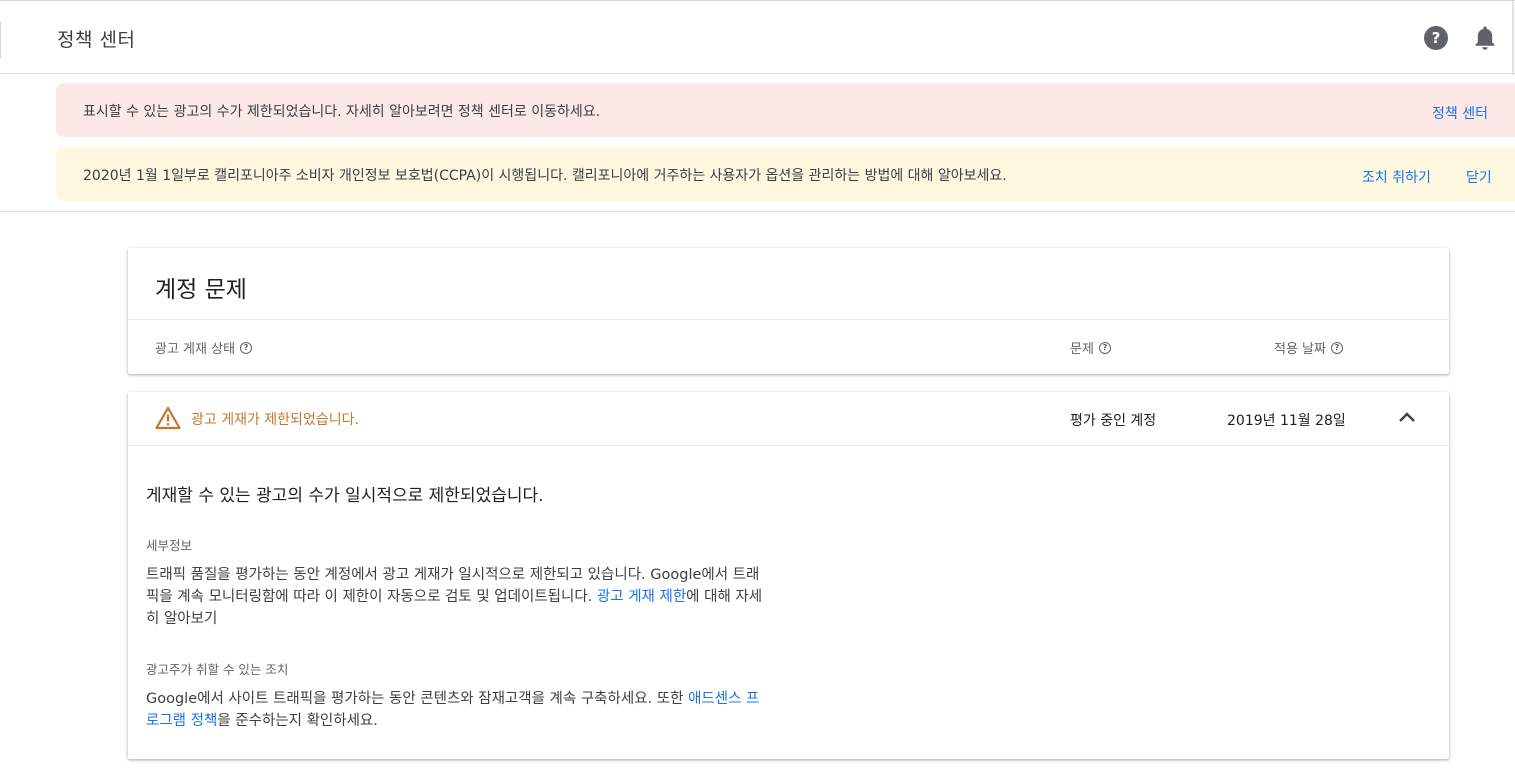 Image resolution: width=1515 pixels, height=772 pixels. What do you see at coordinates (1485, 38) in the screenshot?
I see `bell-icon` at bounding box center [1485, 38].